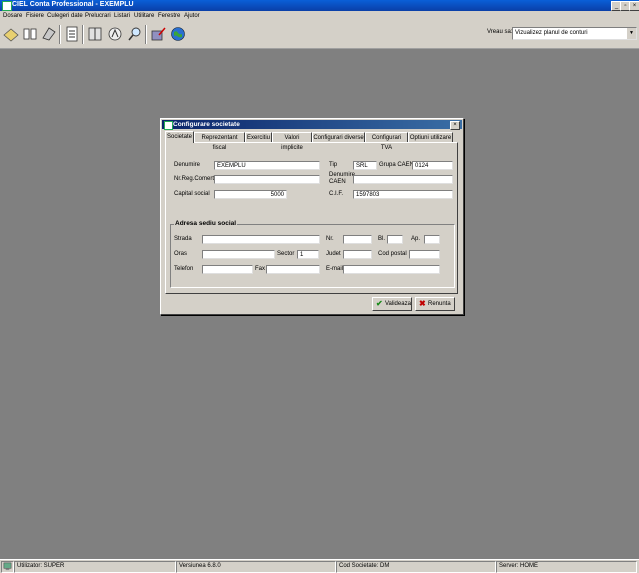 Image resolution: width=639 pixels, height=573 pixels. Describe the element at coordinates (41, 566) in the screenshot. I see `status-user: Utilizator: SUPER` at that location.